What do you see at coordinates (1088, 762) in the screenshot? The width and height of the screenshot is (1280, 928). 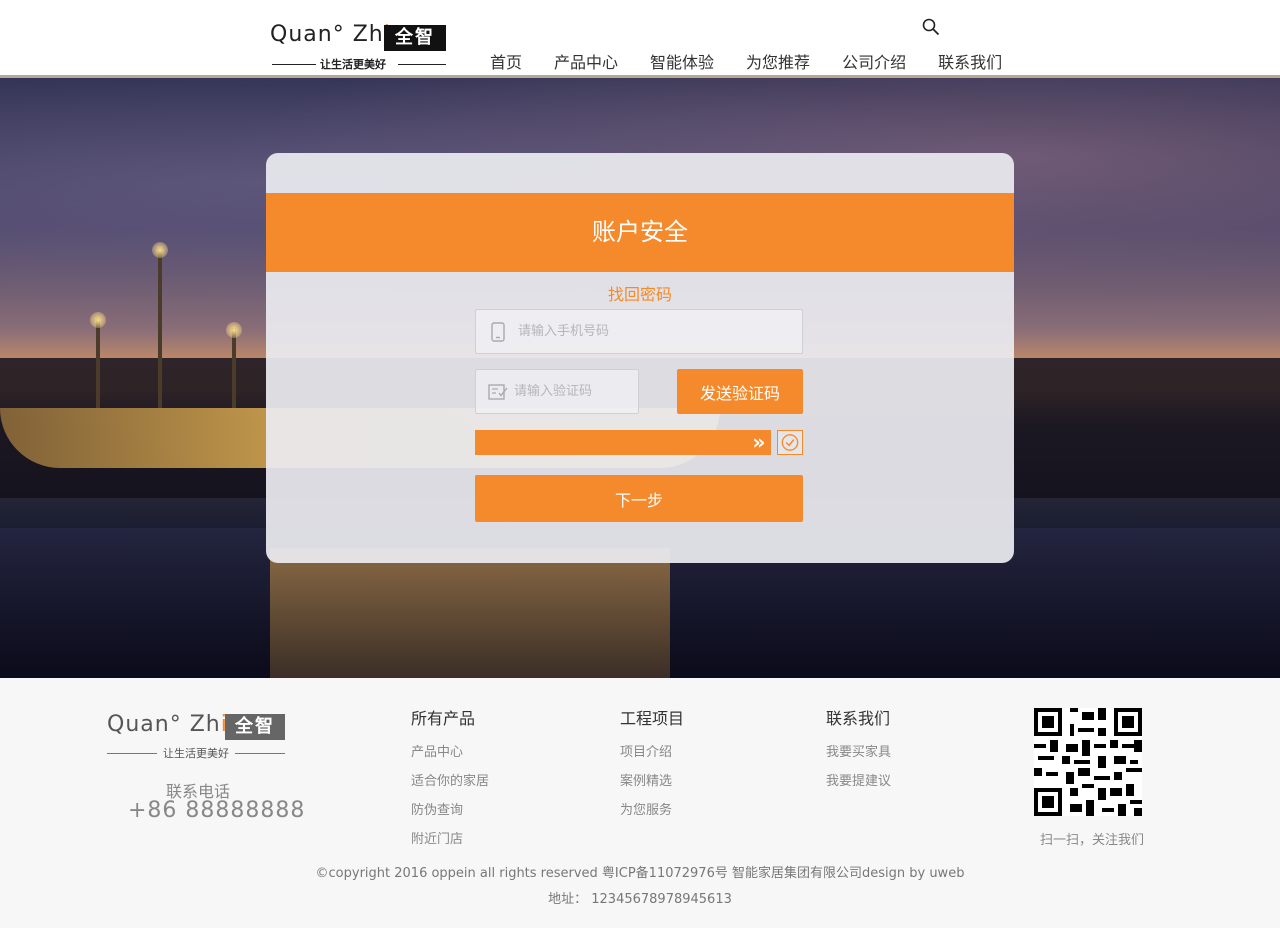 I see `qr-code-icon` at bounding box center [1088, 762].